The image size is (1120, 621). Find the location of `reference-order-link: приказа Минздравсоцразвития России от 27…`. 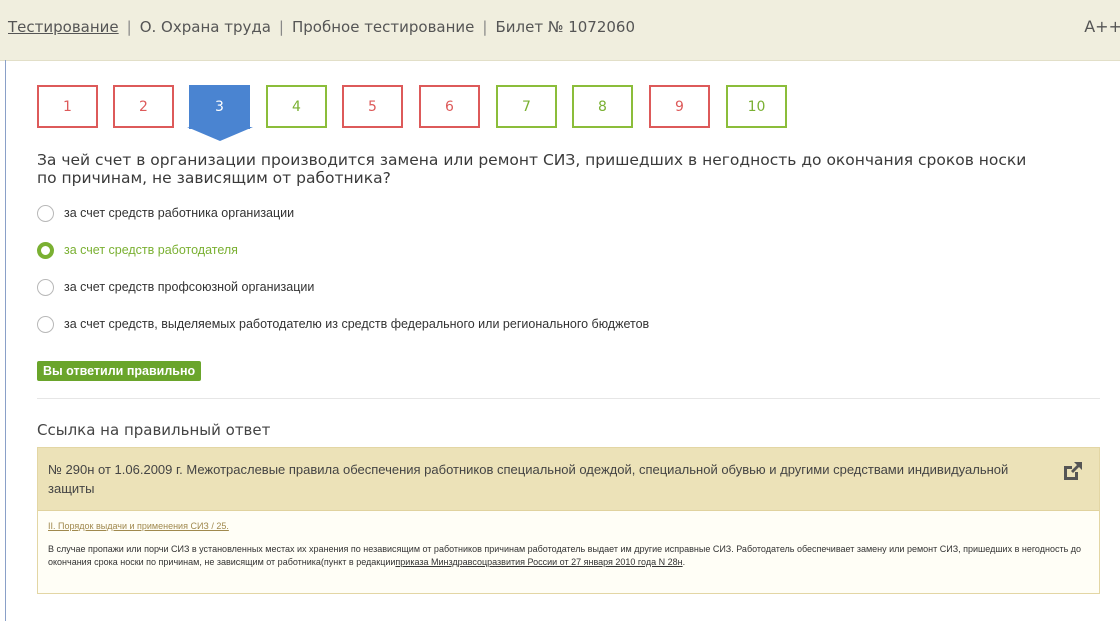

reference-order-link: приказа Минздравсоцразвития России от 27… is located at coordinates (538, 562).